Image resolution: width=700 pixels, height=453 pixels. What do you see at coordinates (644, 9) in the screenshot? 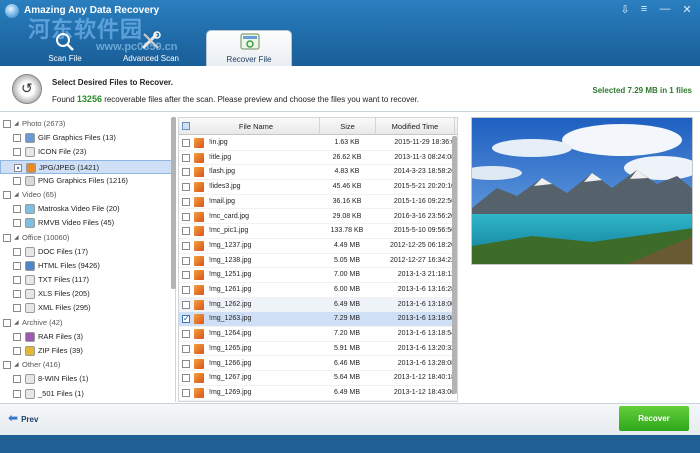
I see `menu-icon: ≡` at bounding box center [644, 9].